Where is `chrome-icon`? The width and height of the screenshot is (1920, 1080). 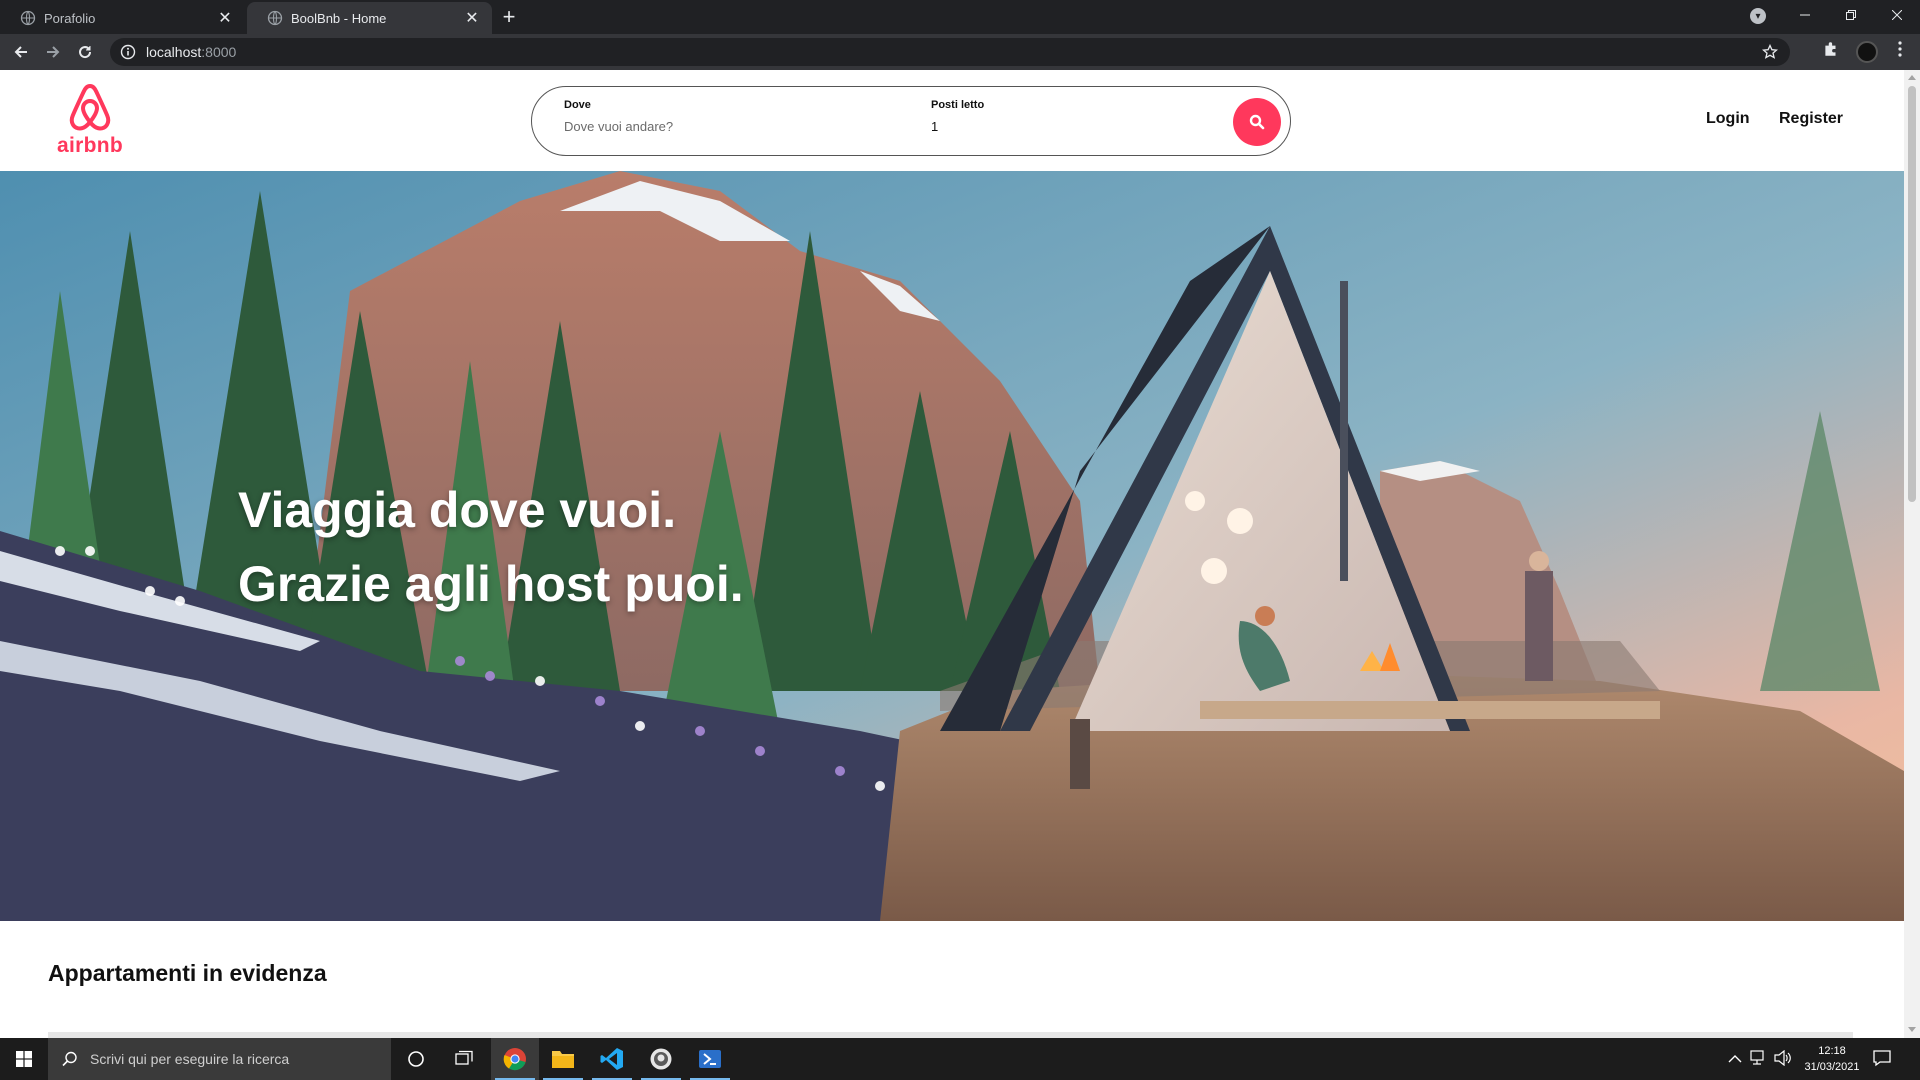
chrome-icon is located at coordinates (514, 1059).